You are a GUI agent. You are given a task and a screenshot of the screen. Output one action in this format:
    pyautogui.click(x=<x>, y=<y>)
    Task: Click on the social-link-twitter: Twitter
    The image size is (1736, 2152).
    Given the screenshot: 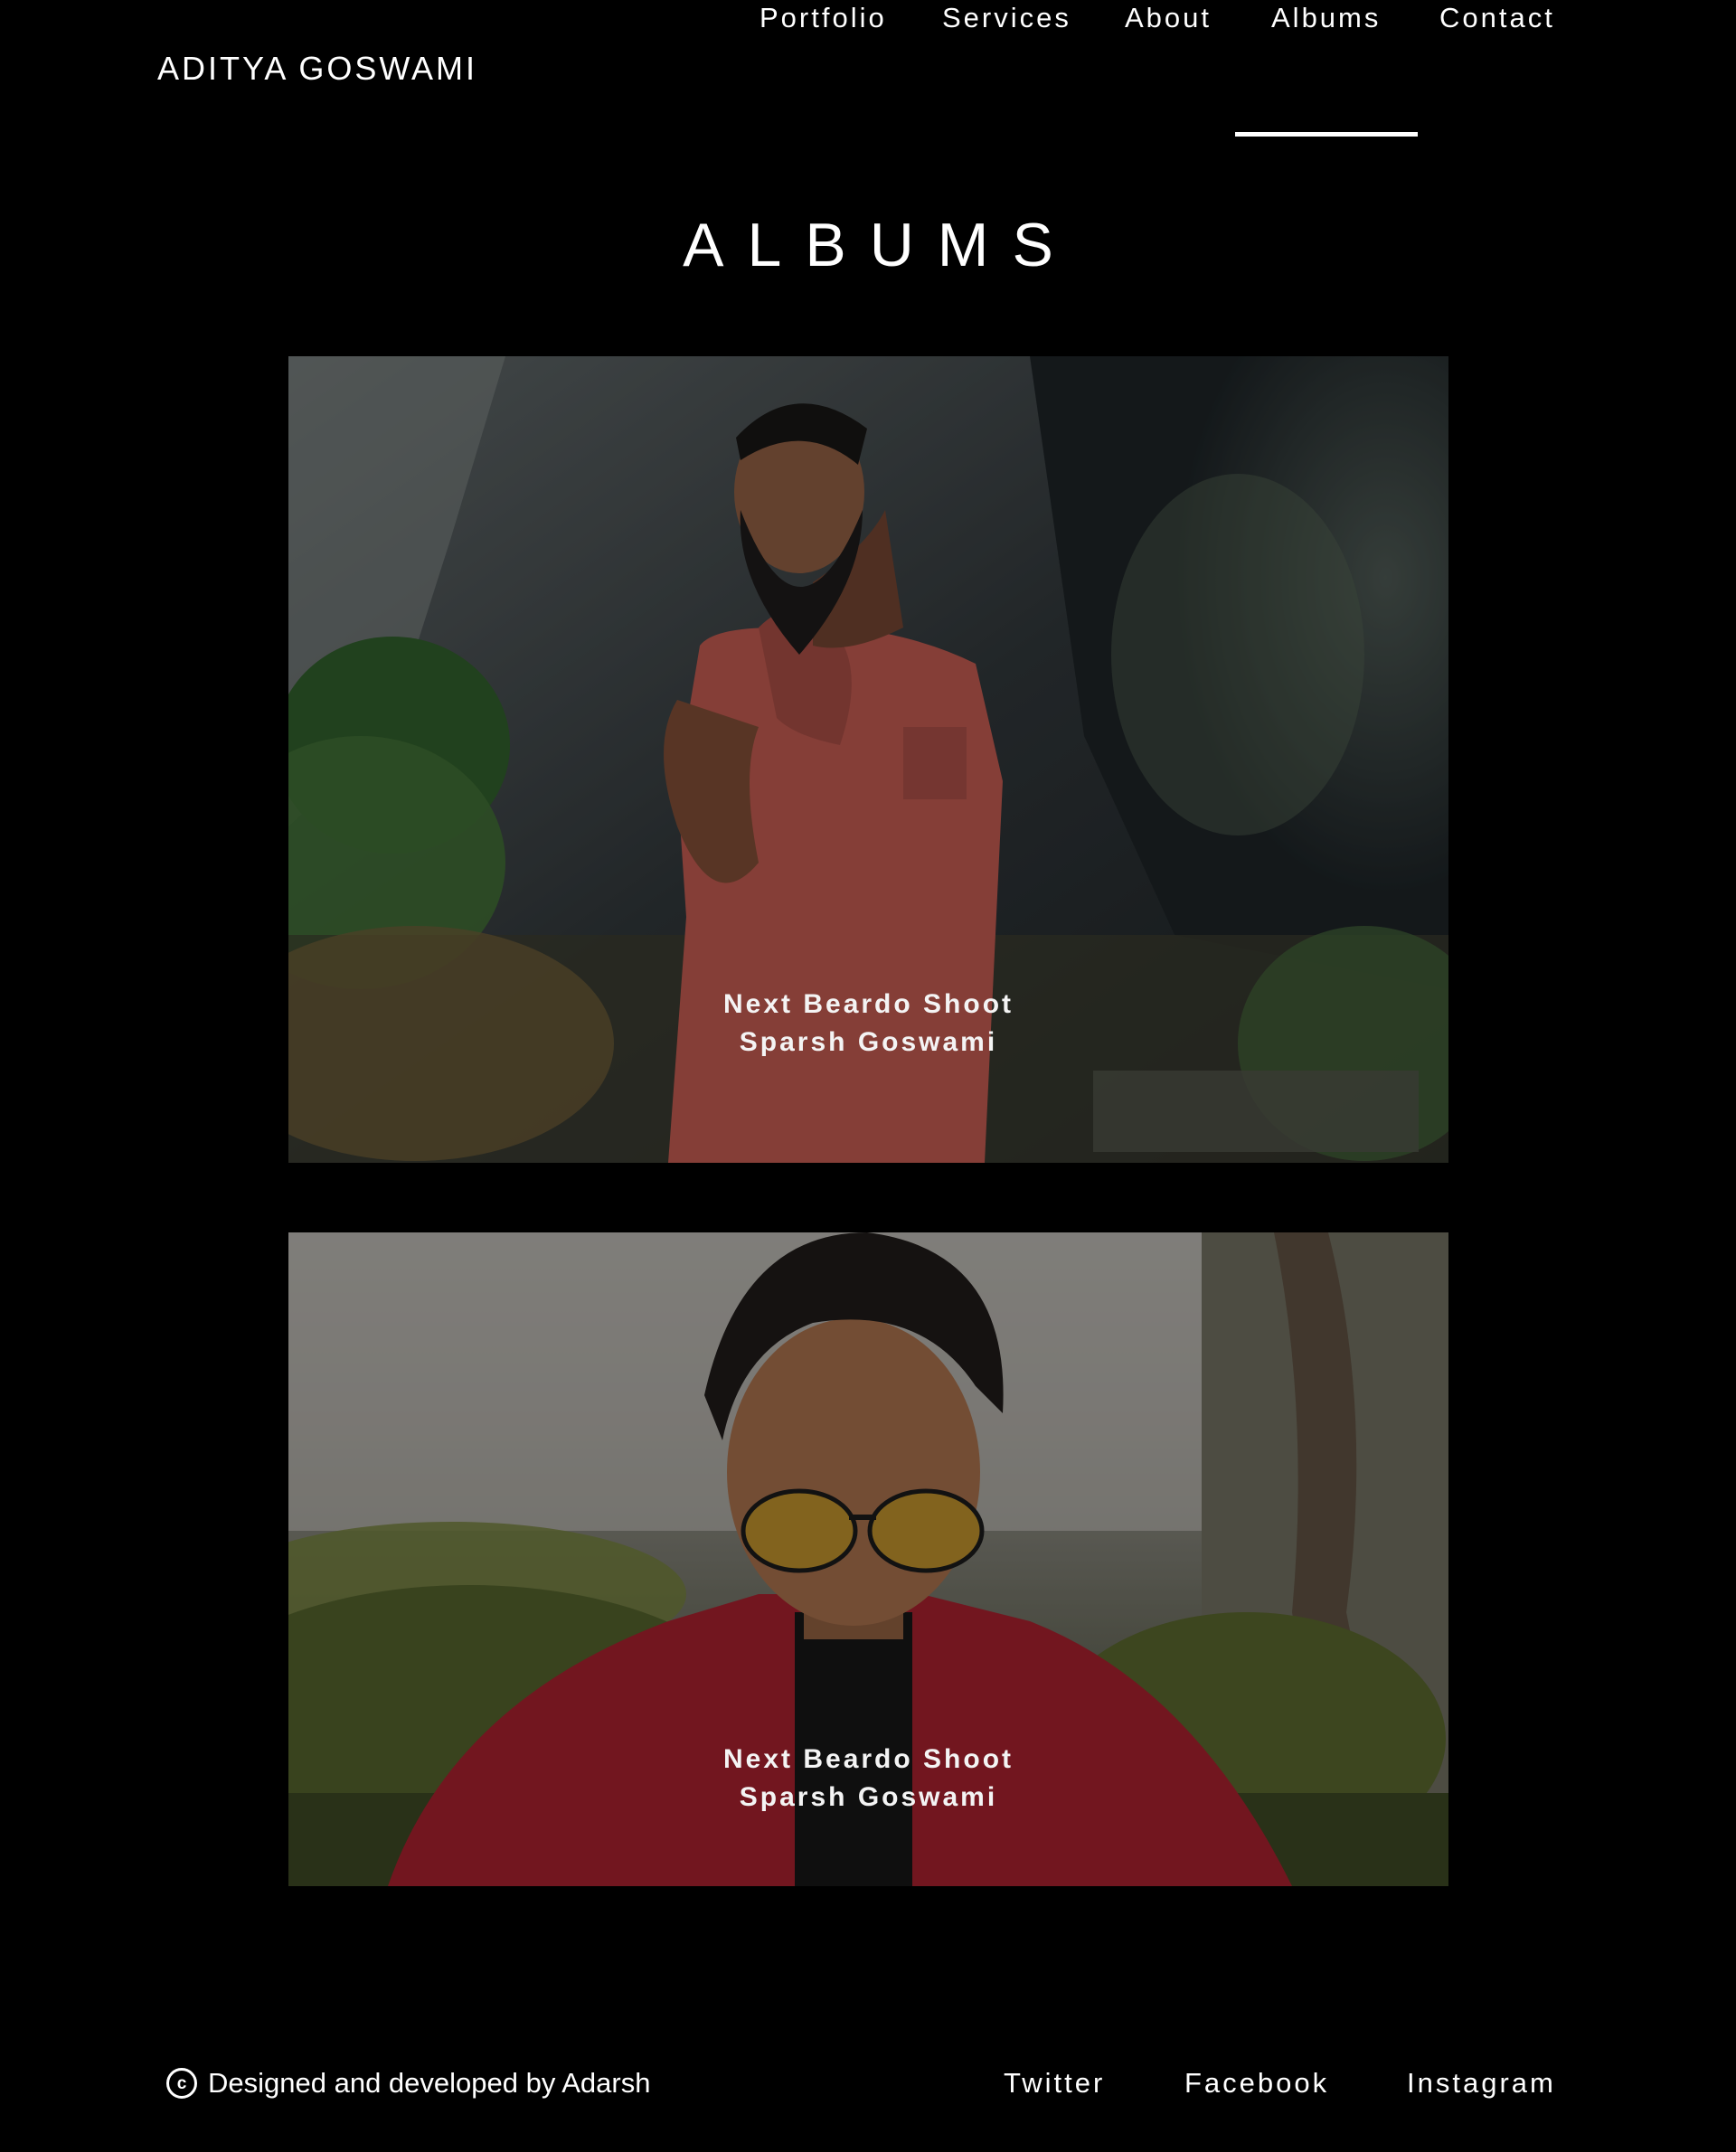 What is the action you would take?
    pyautogui.click(x=1054, y=2083)
    